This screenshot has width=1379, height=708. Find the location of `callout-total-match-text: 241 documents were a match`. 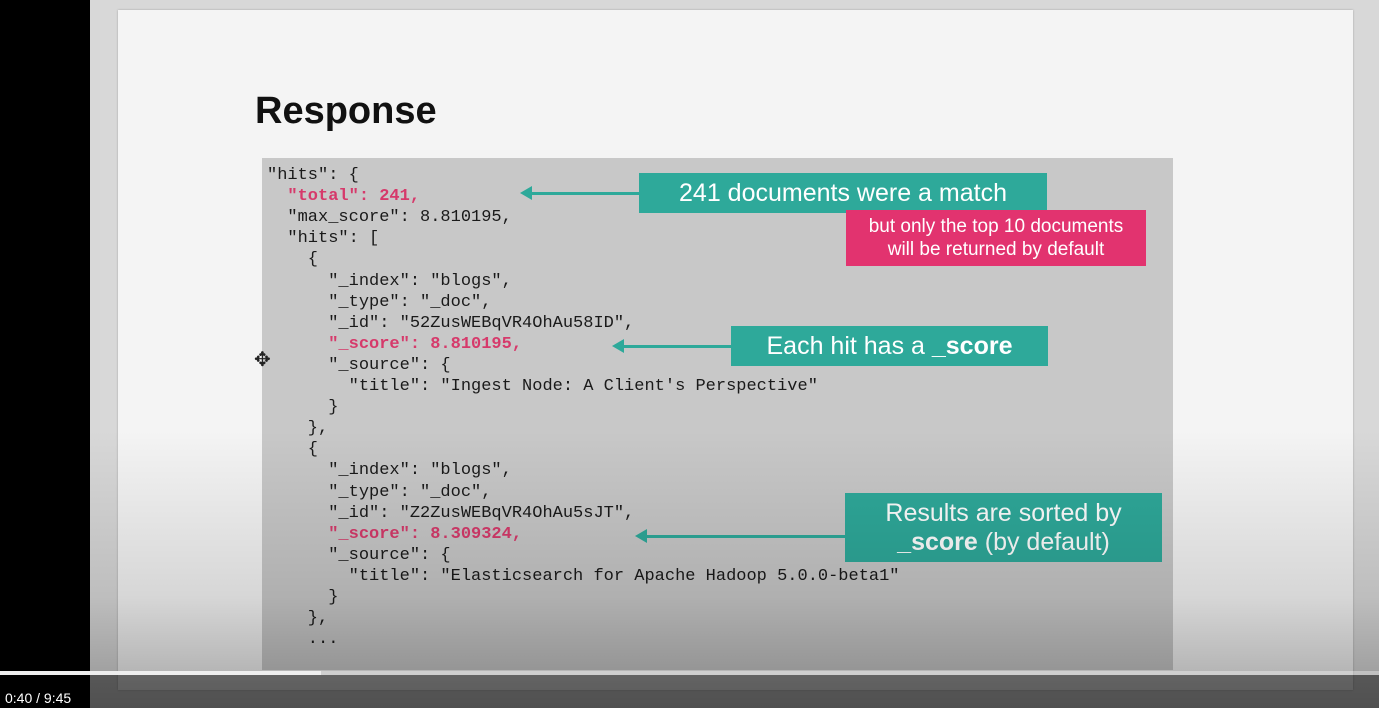

callout-total-match-text: 241 documents were a match is located at coordinates (843, 193).